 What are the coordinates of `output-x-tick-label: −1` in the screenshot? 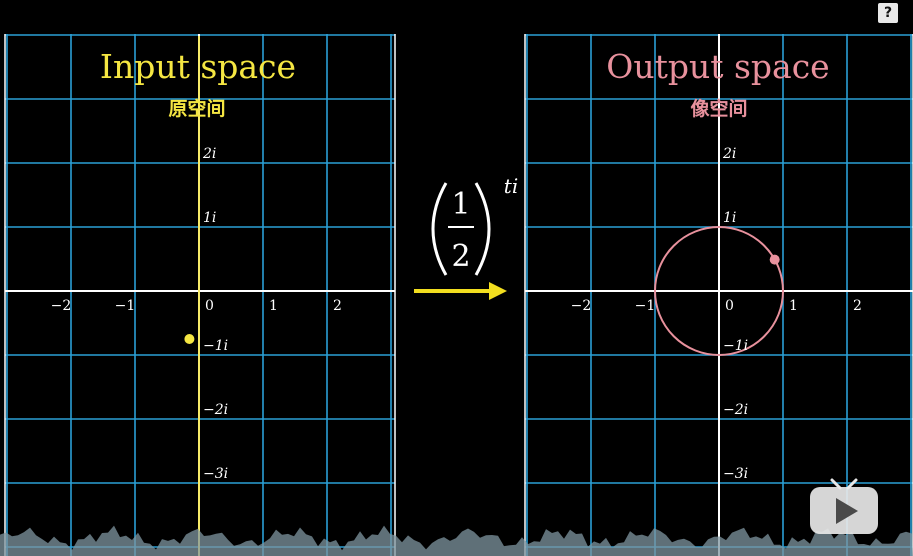 It's located at (645, 306).